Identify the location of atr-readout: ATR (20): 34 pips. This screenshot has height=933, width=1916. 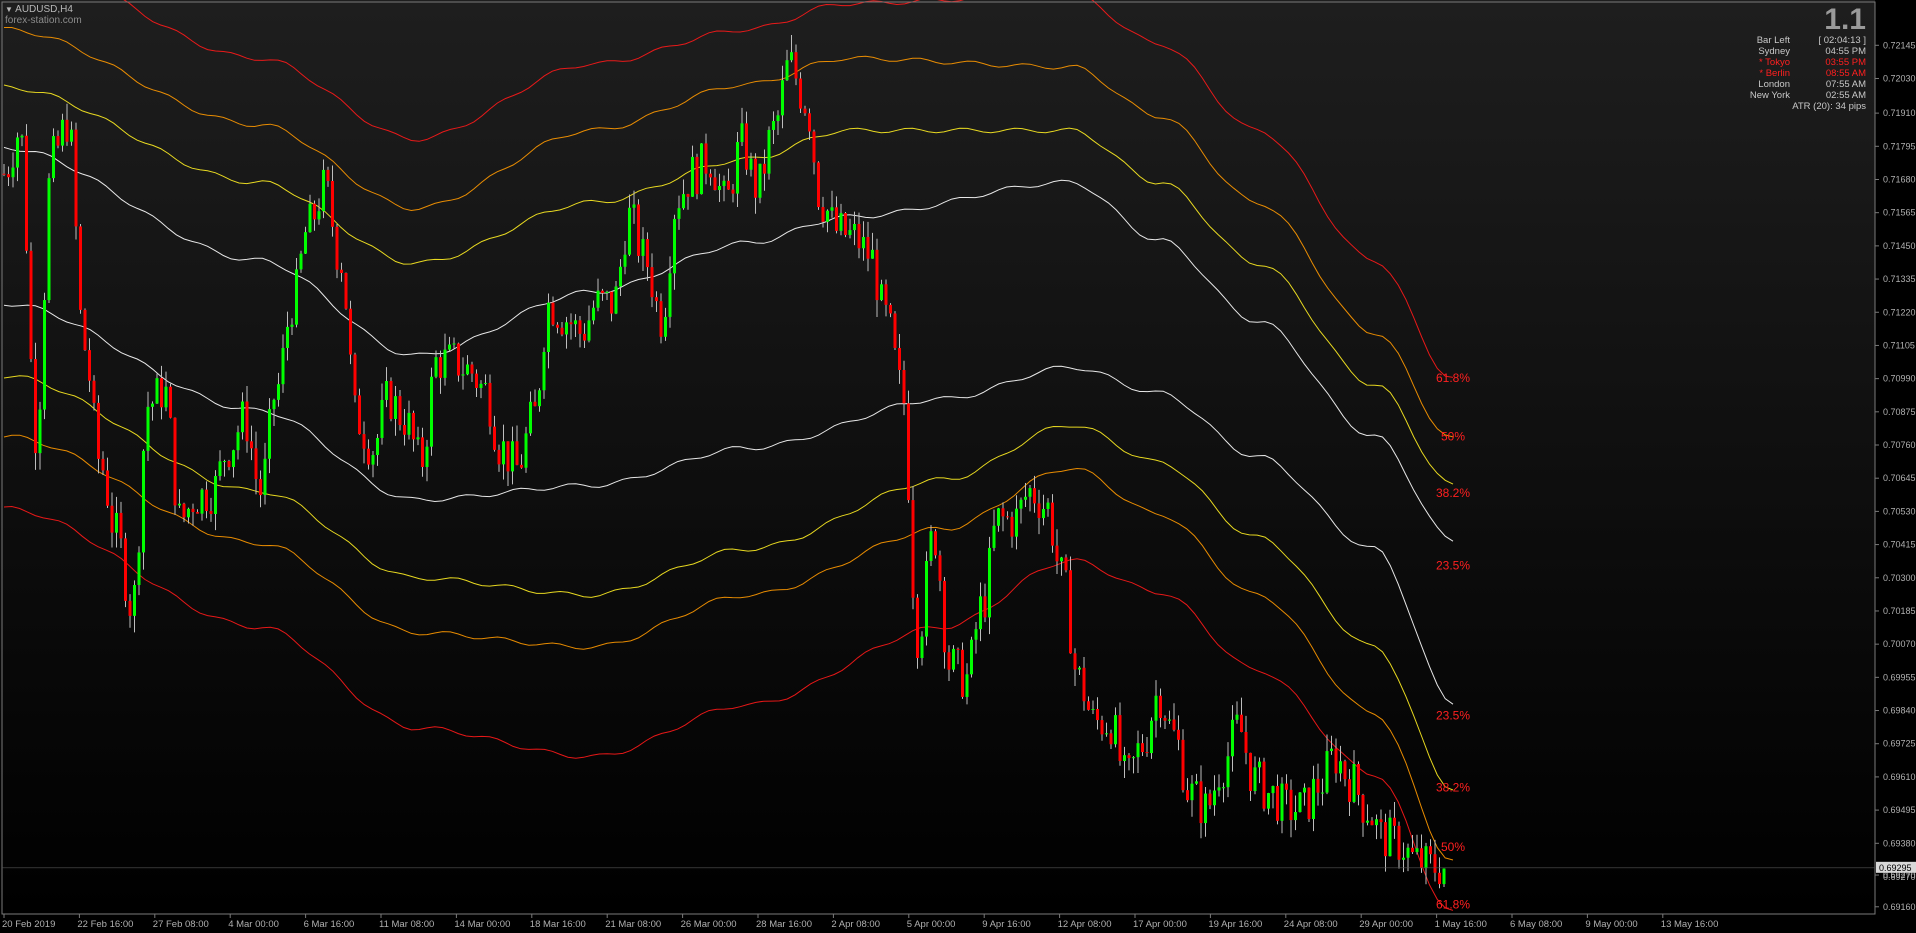
(1829, 106).